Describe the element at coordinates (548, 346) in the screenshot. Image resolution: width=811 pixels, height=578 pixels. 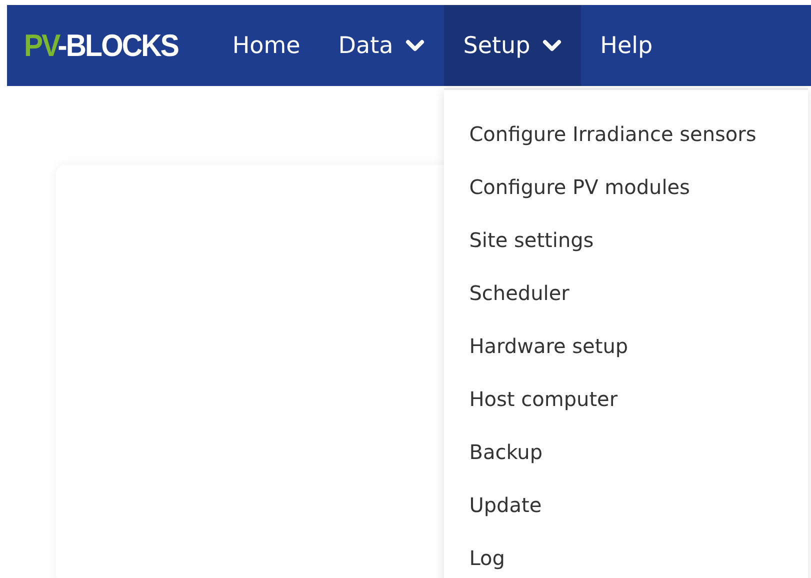
I see `menu-item: Hardware setup` at that location.